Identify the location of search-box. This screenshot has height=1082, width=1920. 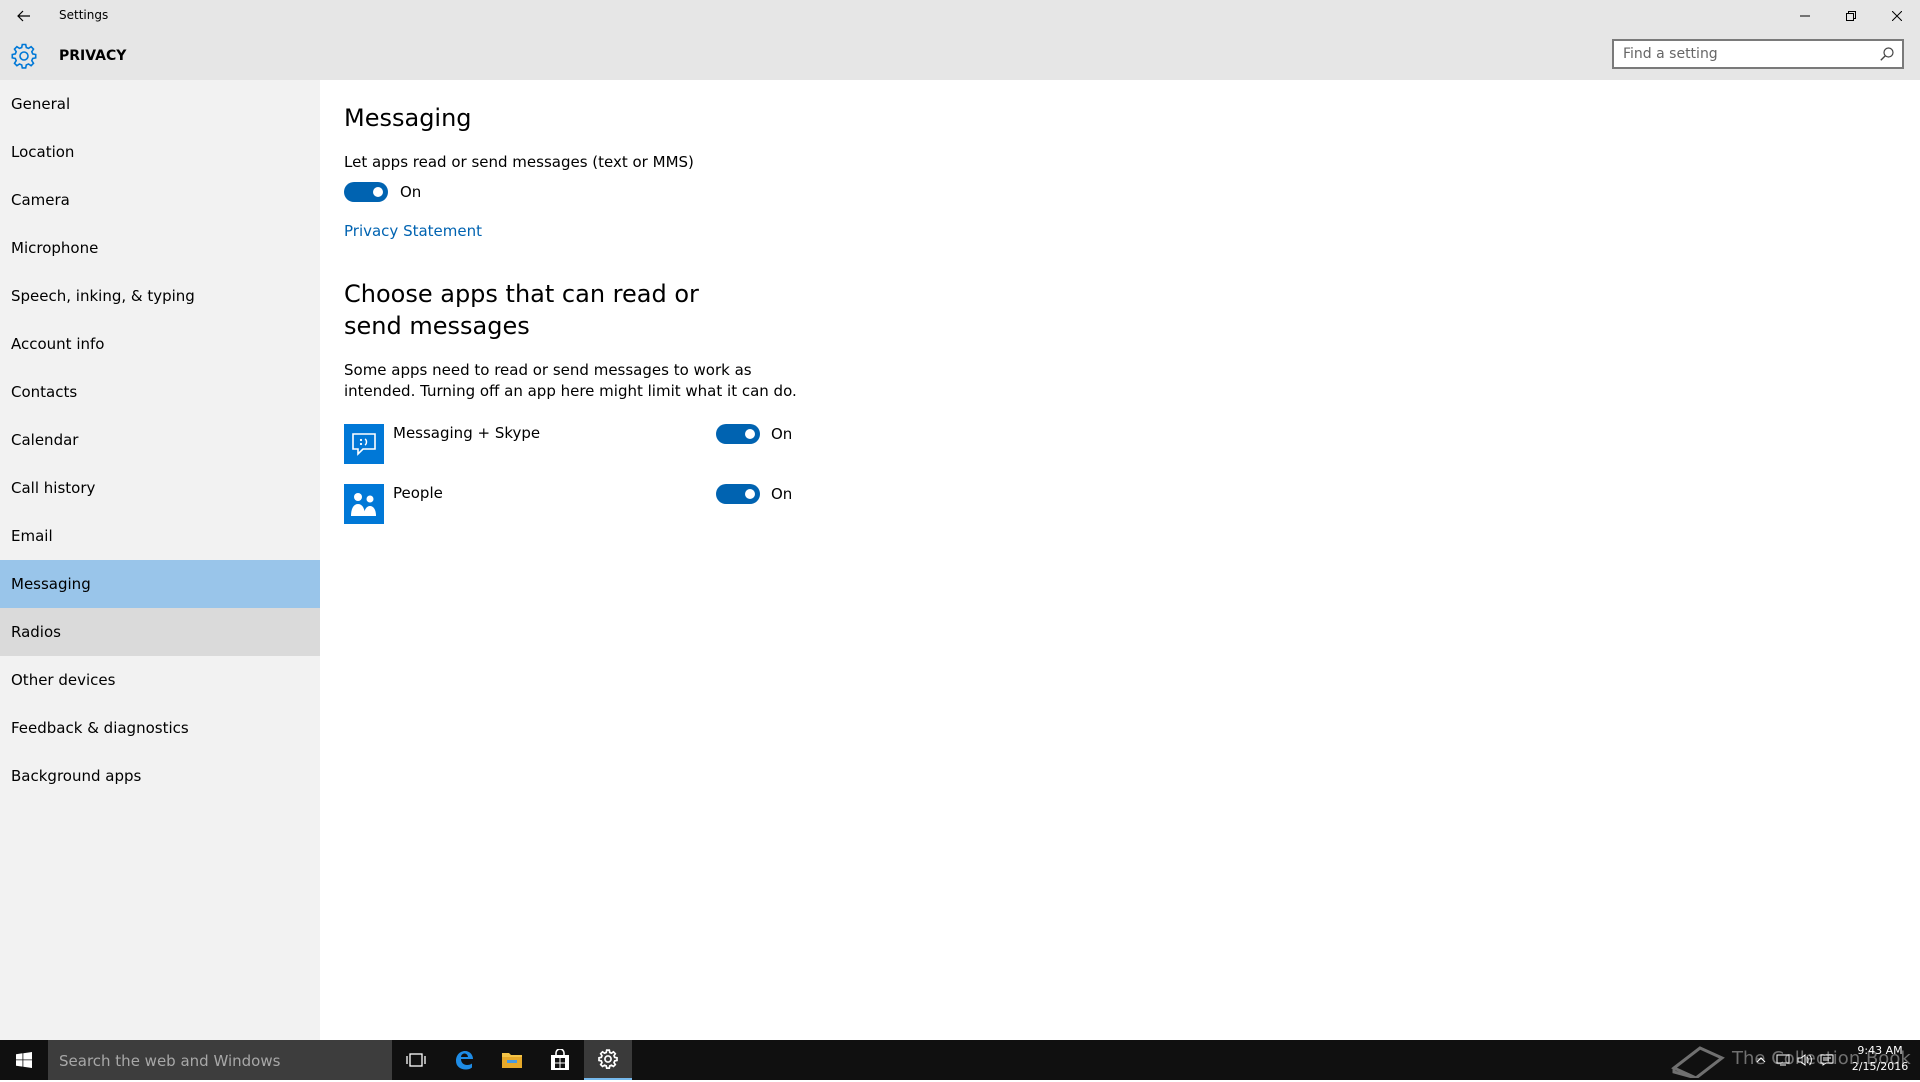
(1758, 54).